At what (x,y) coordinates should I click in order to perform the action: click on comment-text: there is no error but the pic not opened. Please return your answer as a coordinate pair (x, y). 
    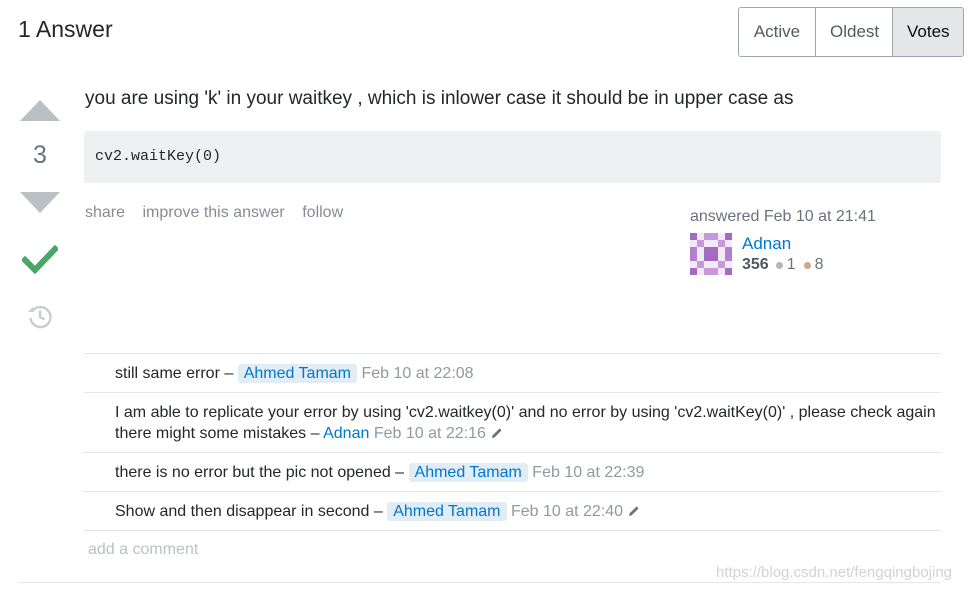
    Looking at the image, I should click on (253, 472).